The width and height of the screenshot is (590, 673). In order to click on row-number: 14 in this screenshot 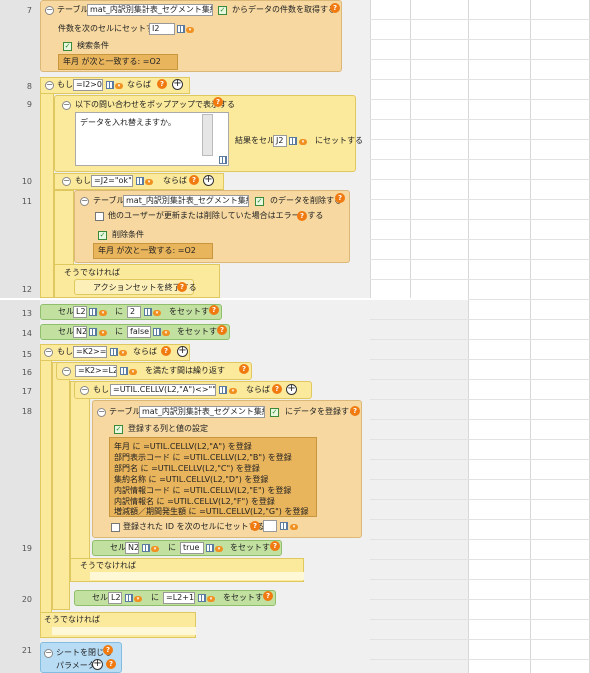, I will do `click(26, 333)`.